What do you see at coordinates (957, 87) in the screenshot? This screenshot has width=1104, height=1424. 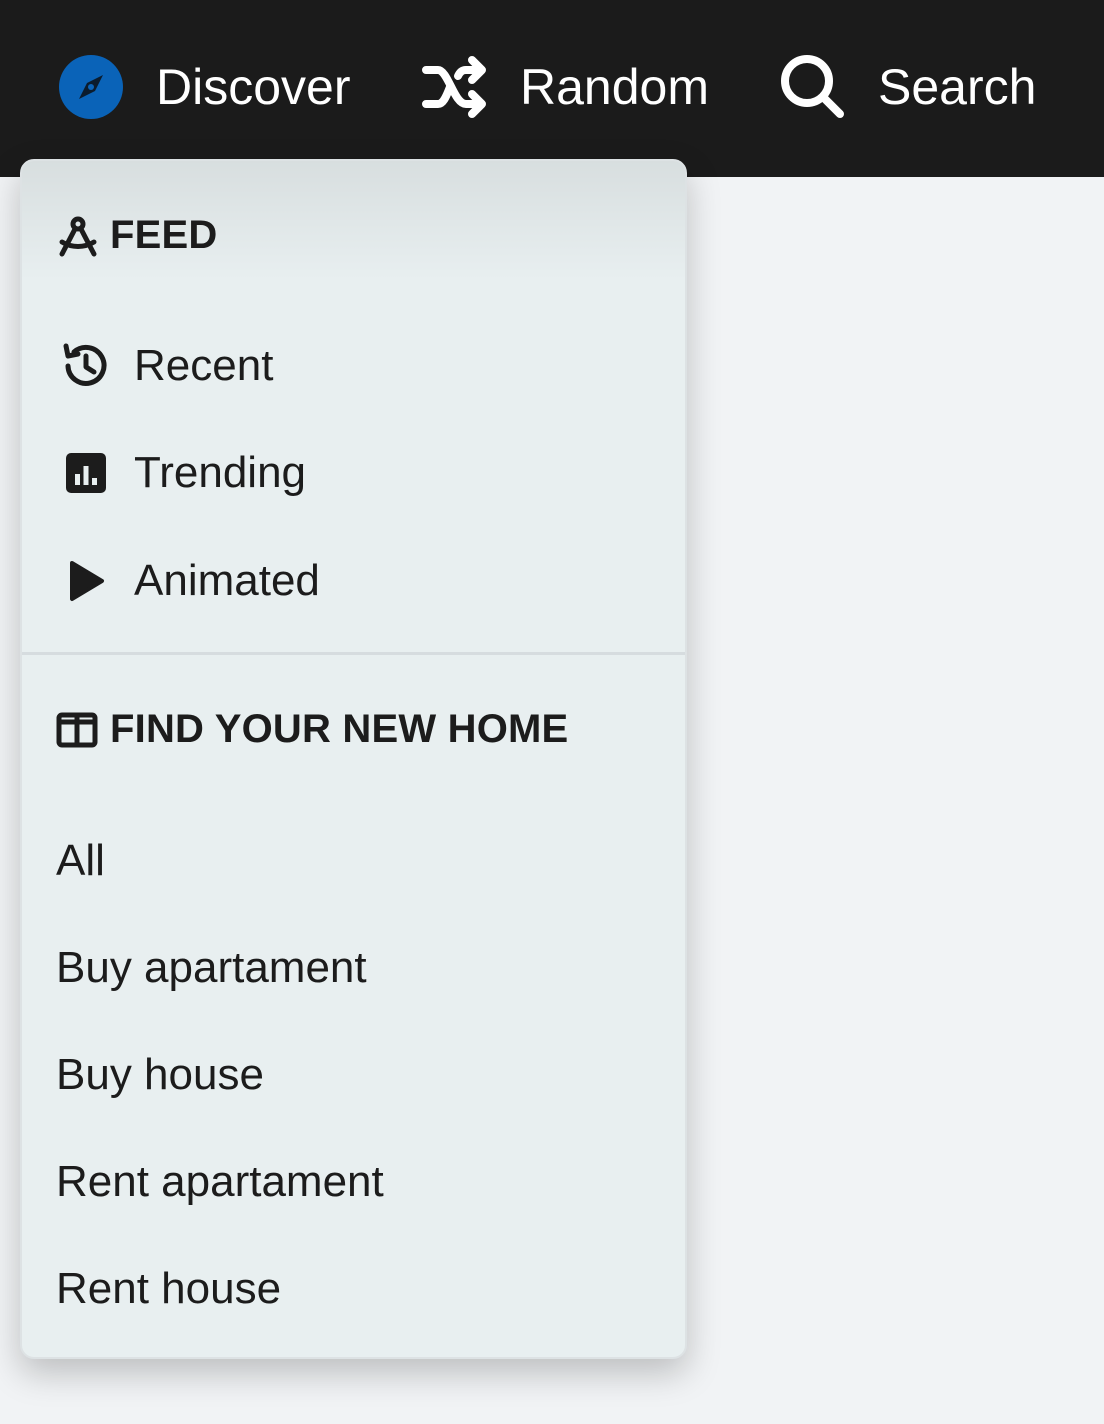 I see `search-label: Search` at bounding box center [957, 87].